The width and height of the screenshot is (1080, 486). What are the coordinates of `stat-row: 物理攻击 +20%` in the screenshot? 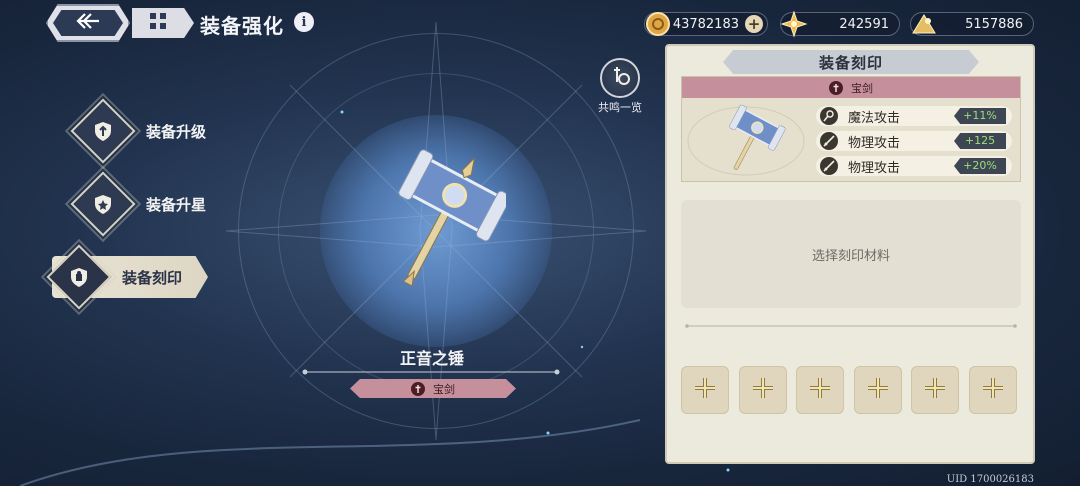 It's located at (914, 166).